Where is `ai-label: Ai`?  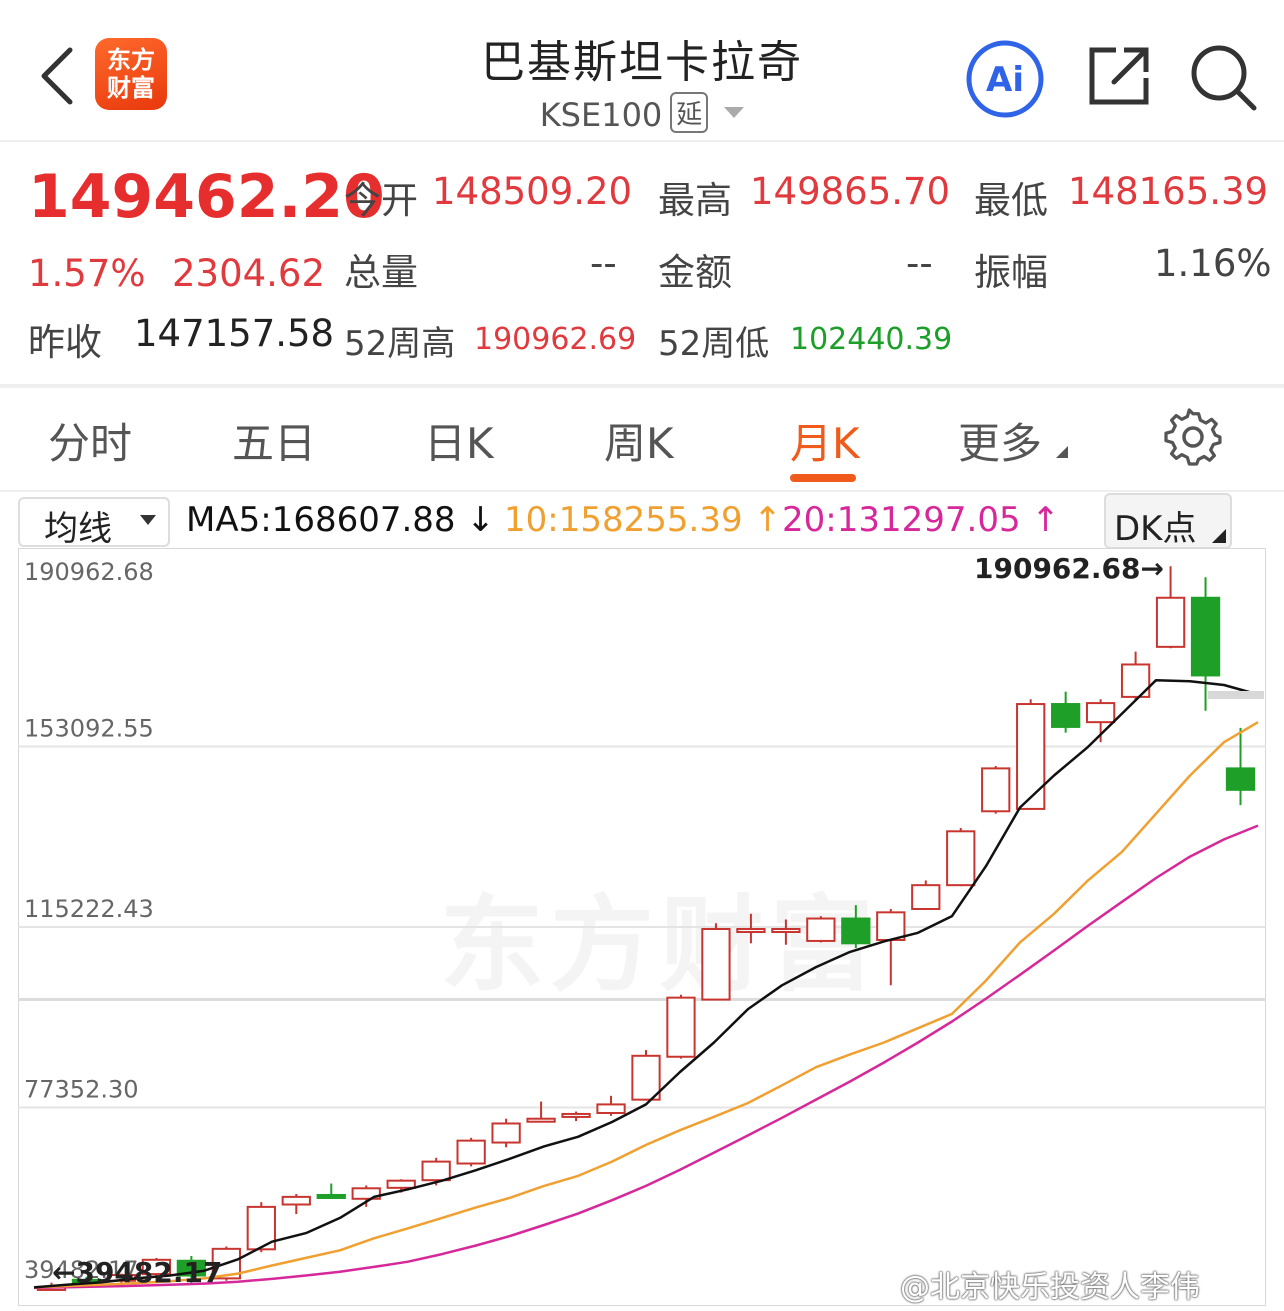
ai-label: Ai is located at coordinates (1005, 80).